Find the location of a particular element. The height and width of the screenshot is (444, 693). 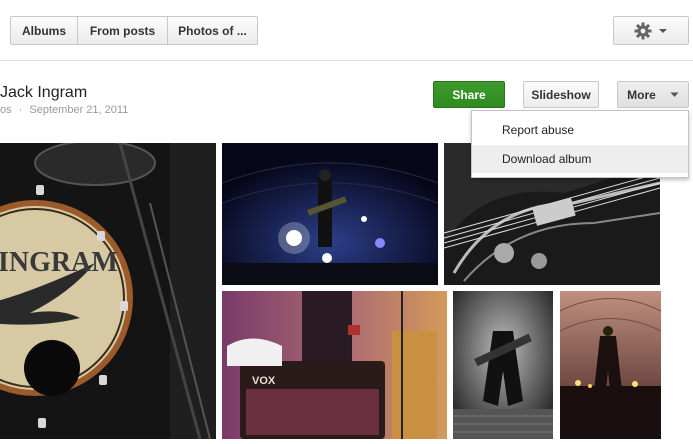

tab-albums: Albums is located at coordinates (44, 30).